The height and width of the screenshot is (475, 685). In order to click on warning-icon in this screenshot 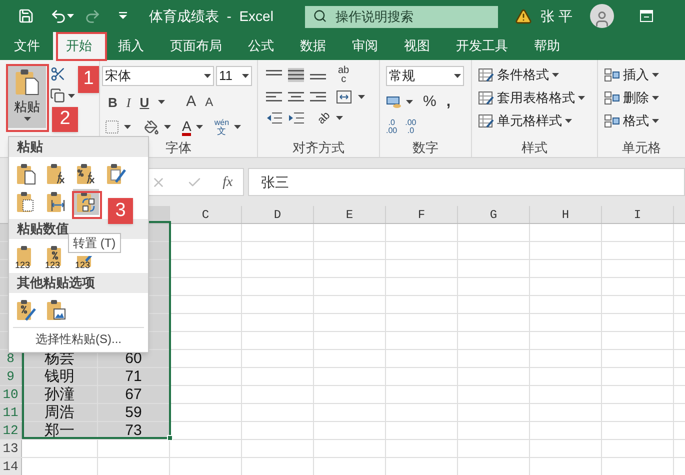, I will do `click(523, 16)`.